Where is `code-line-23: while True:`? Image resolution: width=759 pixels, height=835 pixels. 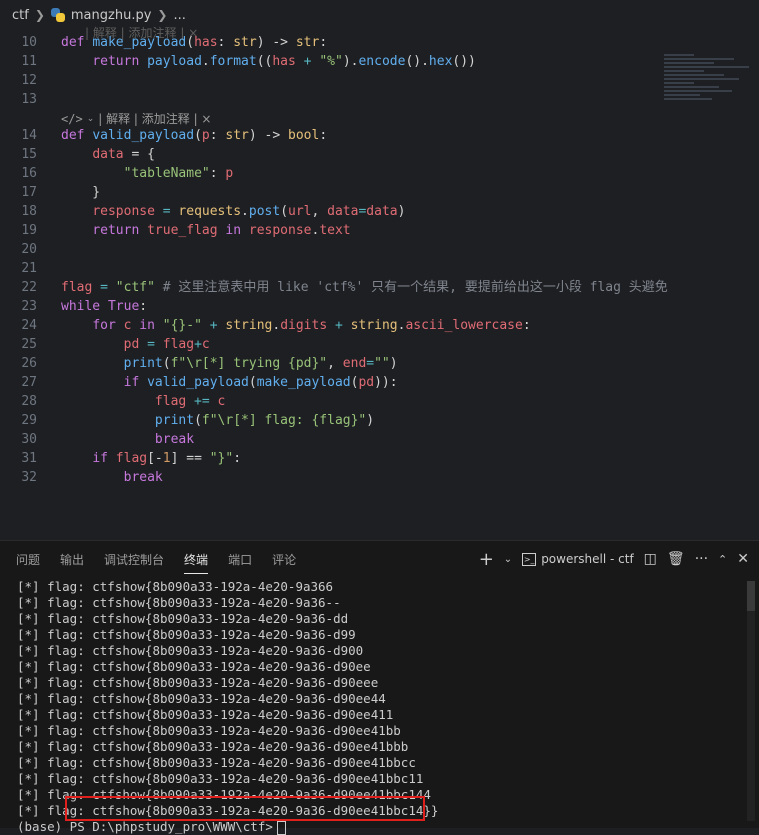
code-line-23: while True: is located at coordinates (104, 306).